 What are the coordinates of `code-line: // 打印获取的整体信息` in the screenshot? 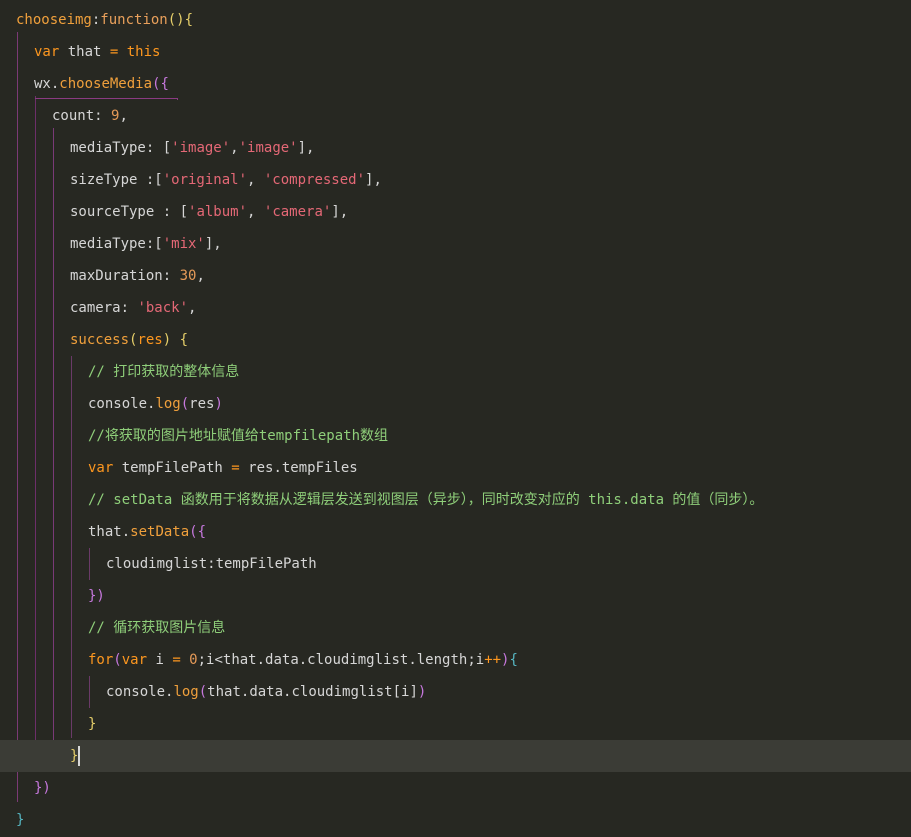 It's located at (455, 372).